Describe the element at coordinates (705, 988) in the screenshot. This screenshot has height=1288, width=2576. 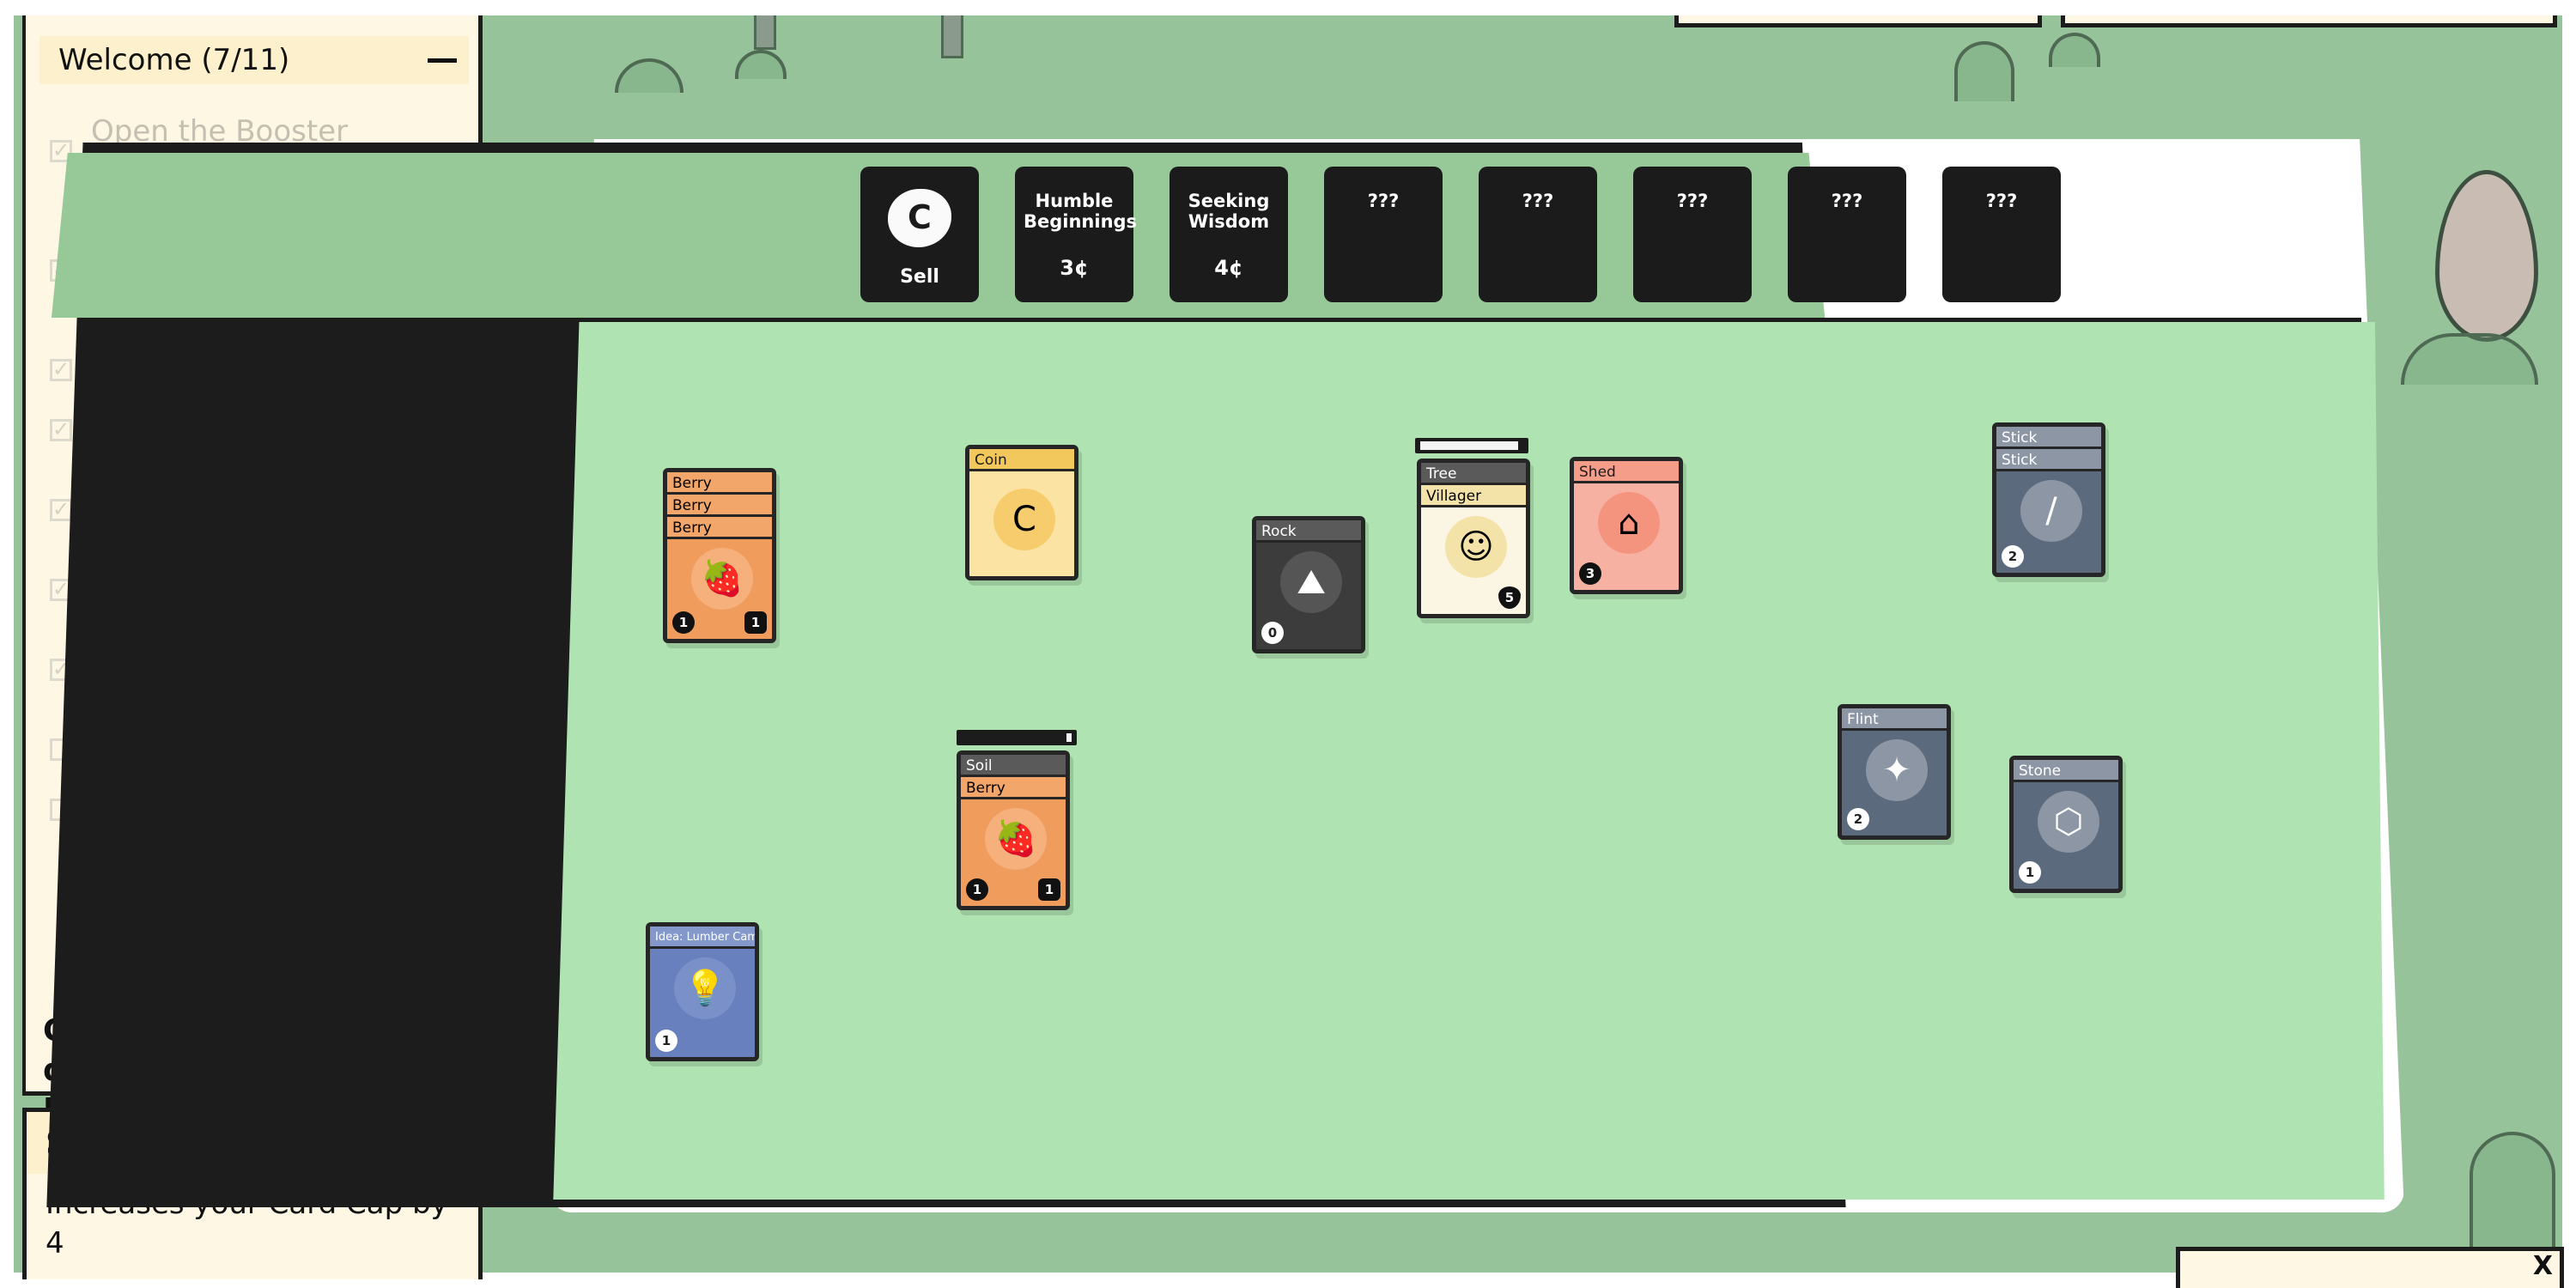
I see `lightbulb-icon: 💡` at that location.